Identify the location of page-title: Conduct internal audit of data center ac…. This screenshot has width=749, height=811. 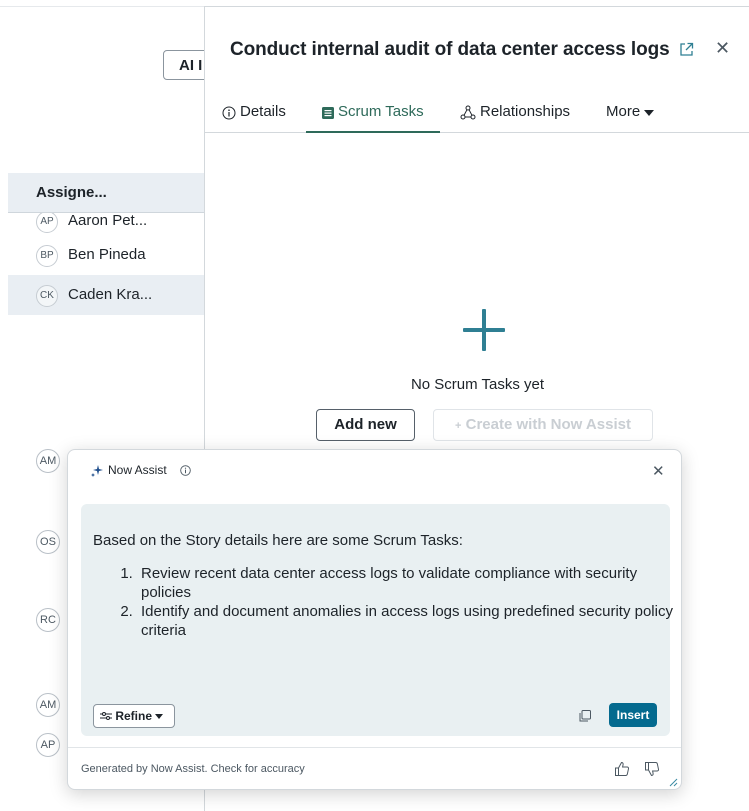
(450, 49).